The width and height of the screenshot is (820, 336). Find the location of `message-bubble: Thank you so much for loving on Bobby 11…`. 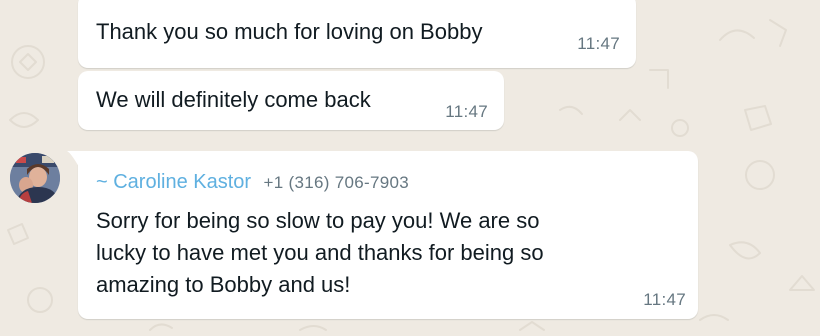

message-bubble: Thank you so much for loving on Bobby 11… is located at coordinates (357, 34).